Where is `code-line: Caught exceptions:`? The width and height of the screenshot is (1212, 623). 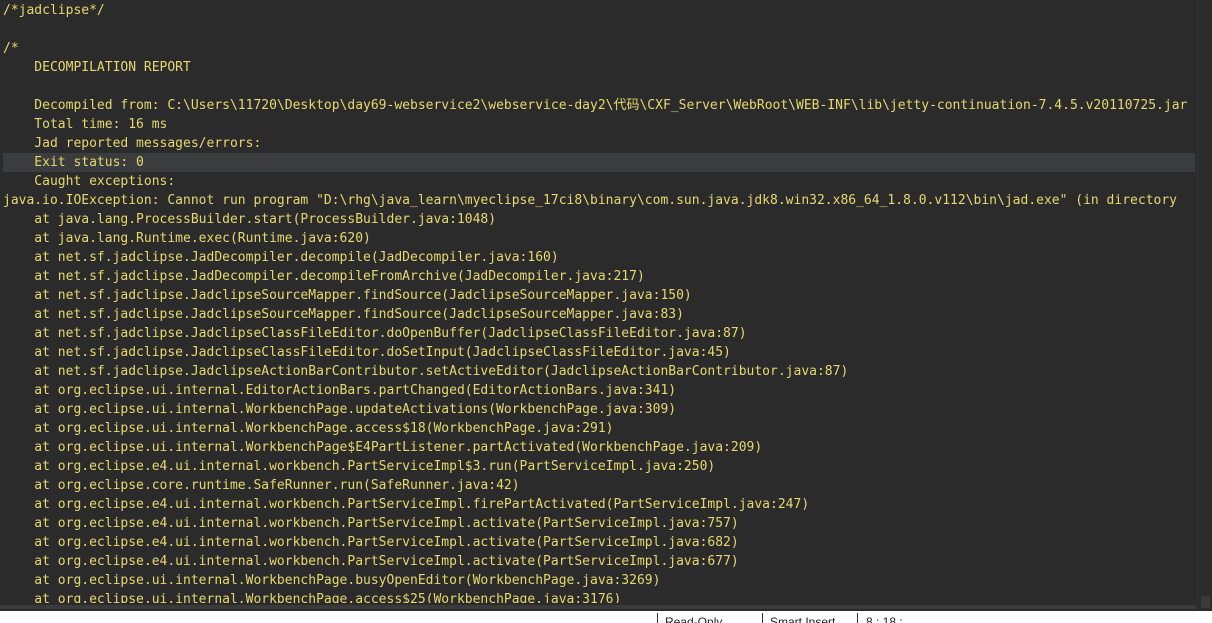 code-line: Caught exceptions: is located at coordinates (599, 181).